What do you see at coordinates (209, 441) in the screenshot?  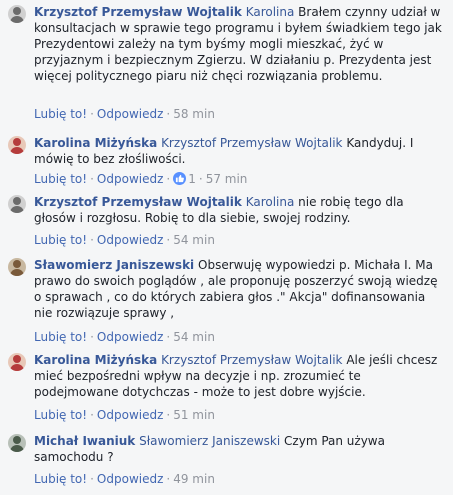 I see `comment-mention: Sławomierz Janiszewski` at bounding box center [209, 441].